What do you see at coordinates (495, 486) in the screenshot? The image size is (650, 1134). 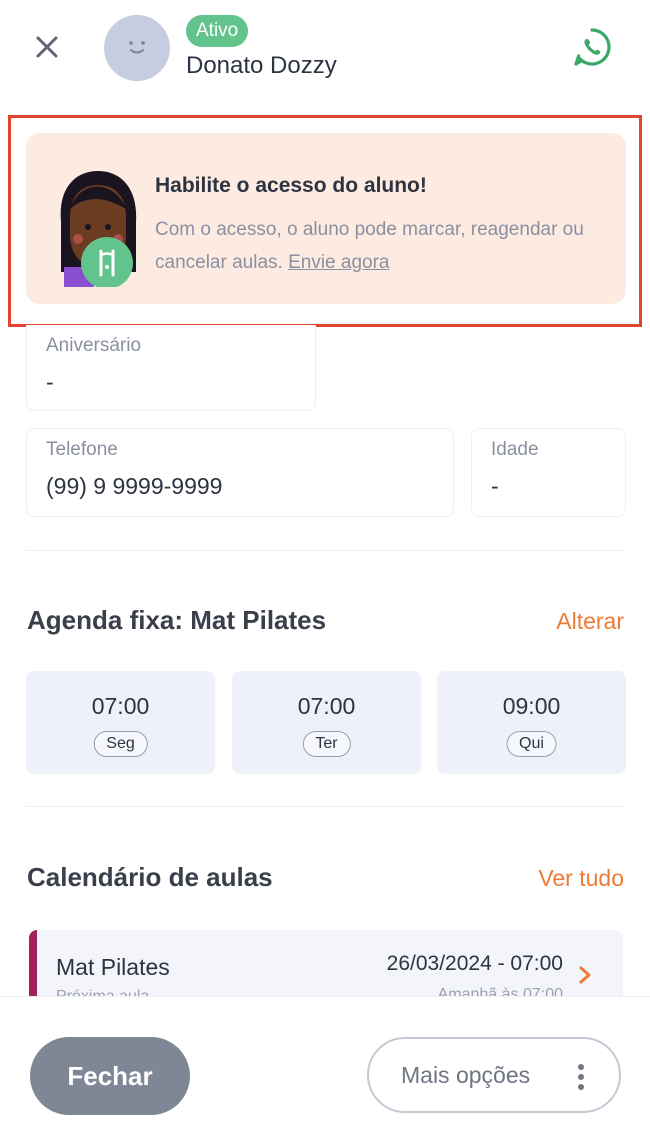 I see `age-value: -` at bounding box center [495, 486].